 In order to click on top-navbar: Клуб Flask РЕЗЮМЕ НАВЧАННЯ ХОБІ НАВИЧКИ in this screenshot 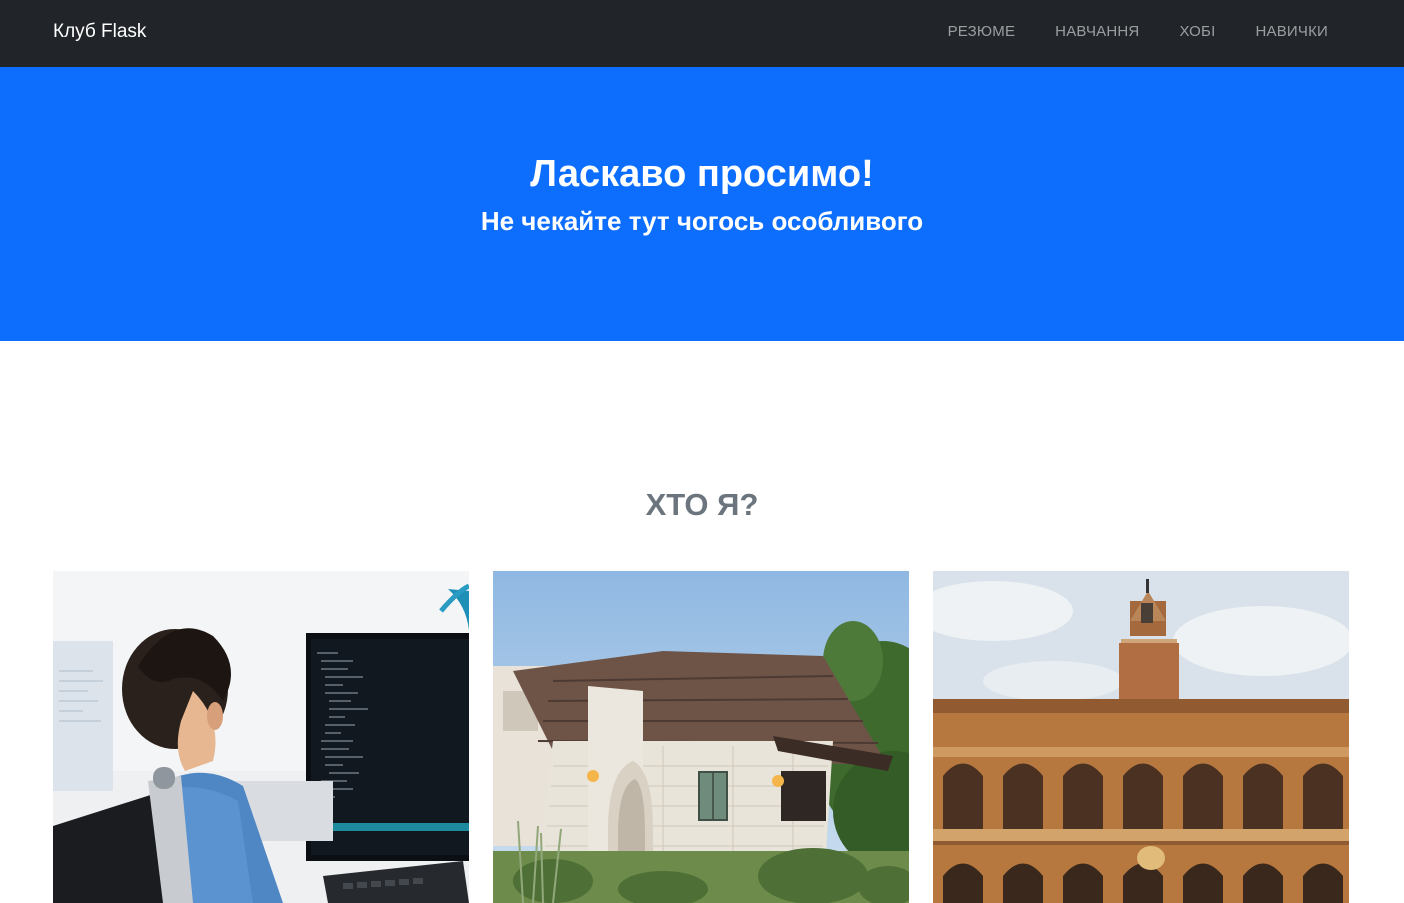, I will do `click(702, 33)`.